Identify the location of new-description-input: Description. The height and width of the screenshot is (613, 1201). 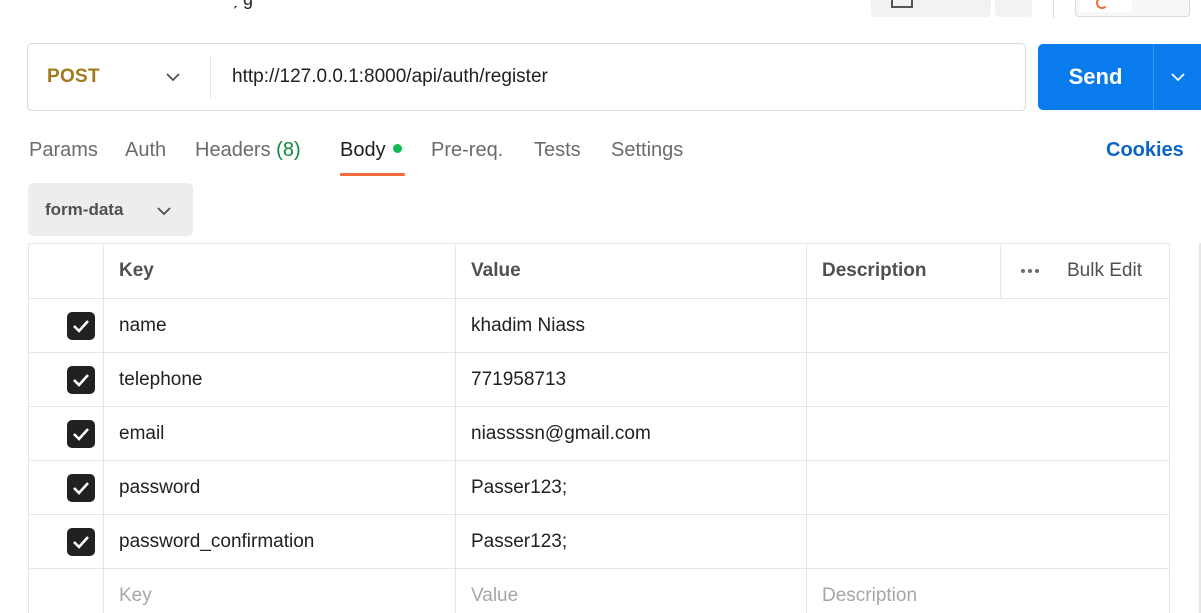
(988, 591).